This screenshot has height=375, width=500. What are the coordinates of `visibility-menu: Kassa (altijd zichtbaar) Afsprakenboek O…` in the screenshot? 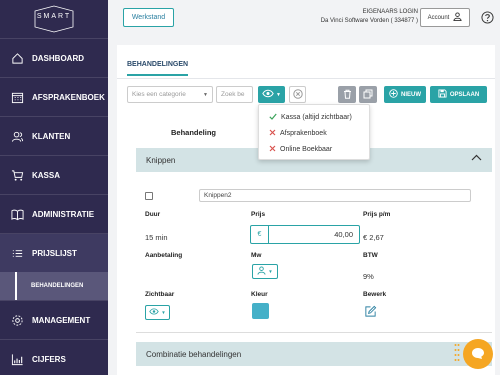 It's located at (314, 132).